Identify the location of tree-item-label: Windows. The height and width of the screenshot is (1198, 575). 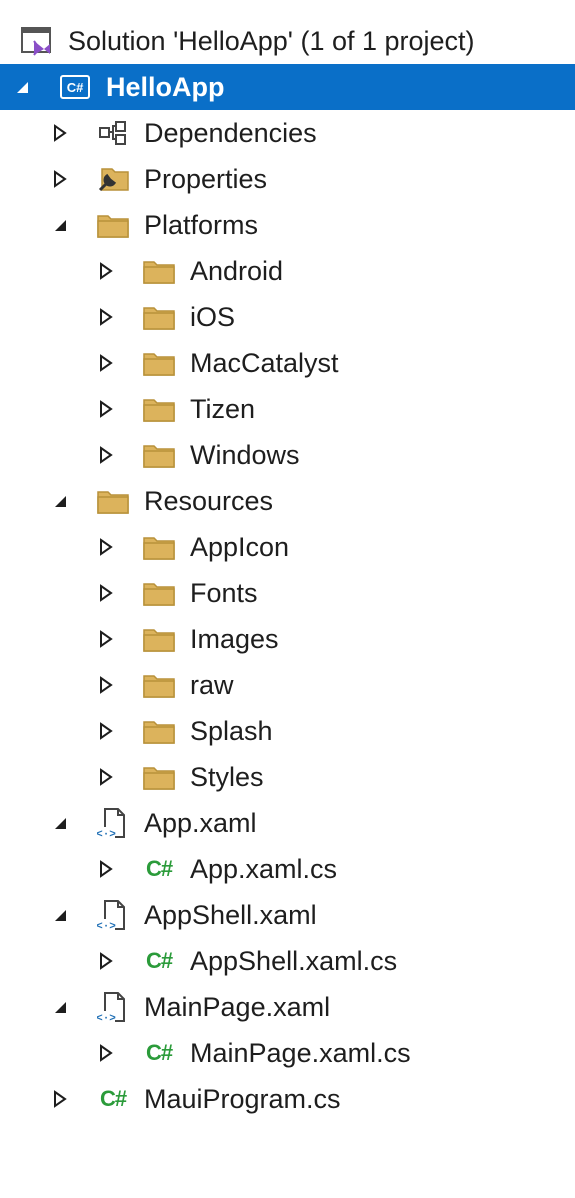
(245, 454).